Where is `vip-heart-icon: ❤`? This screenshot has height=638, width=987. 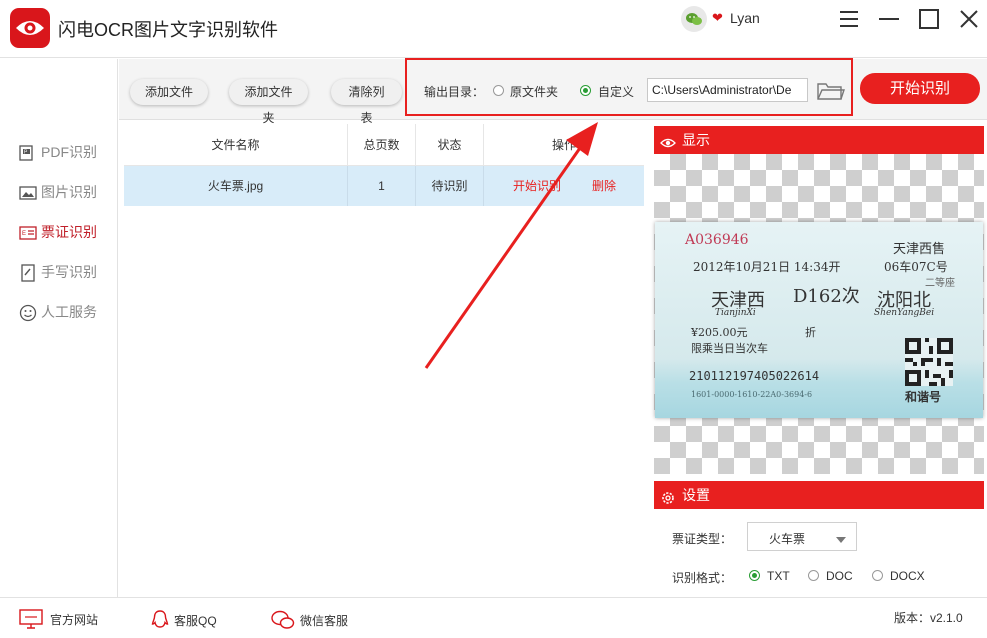
vip-heart-icon: ❤ is located at coordinates (717, 17).